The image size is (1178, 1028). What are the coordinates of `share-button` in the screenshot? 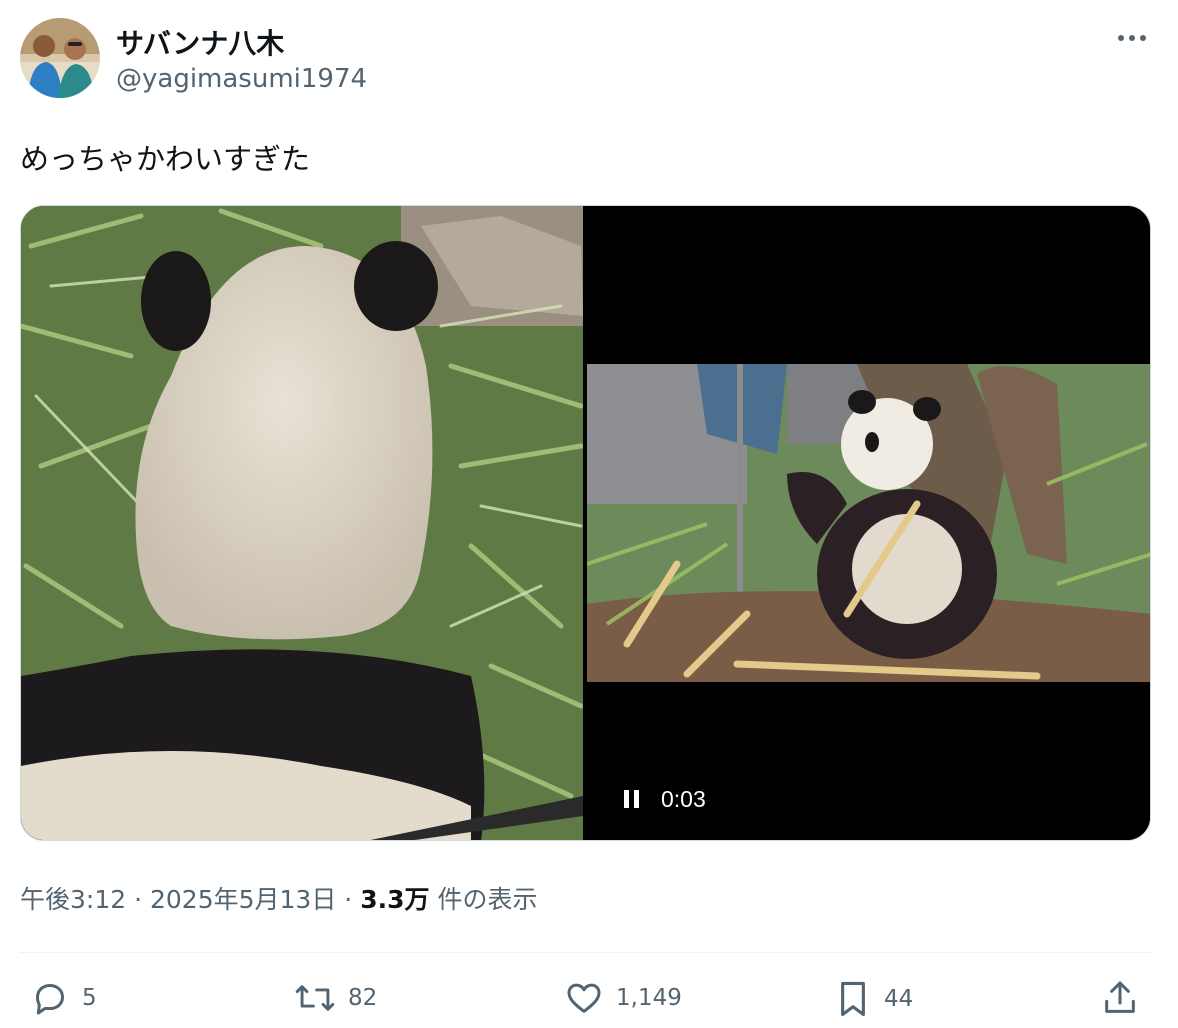 It's located at (1120, 998).